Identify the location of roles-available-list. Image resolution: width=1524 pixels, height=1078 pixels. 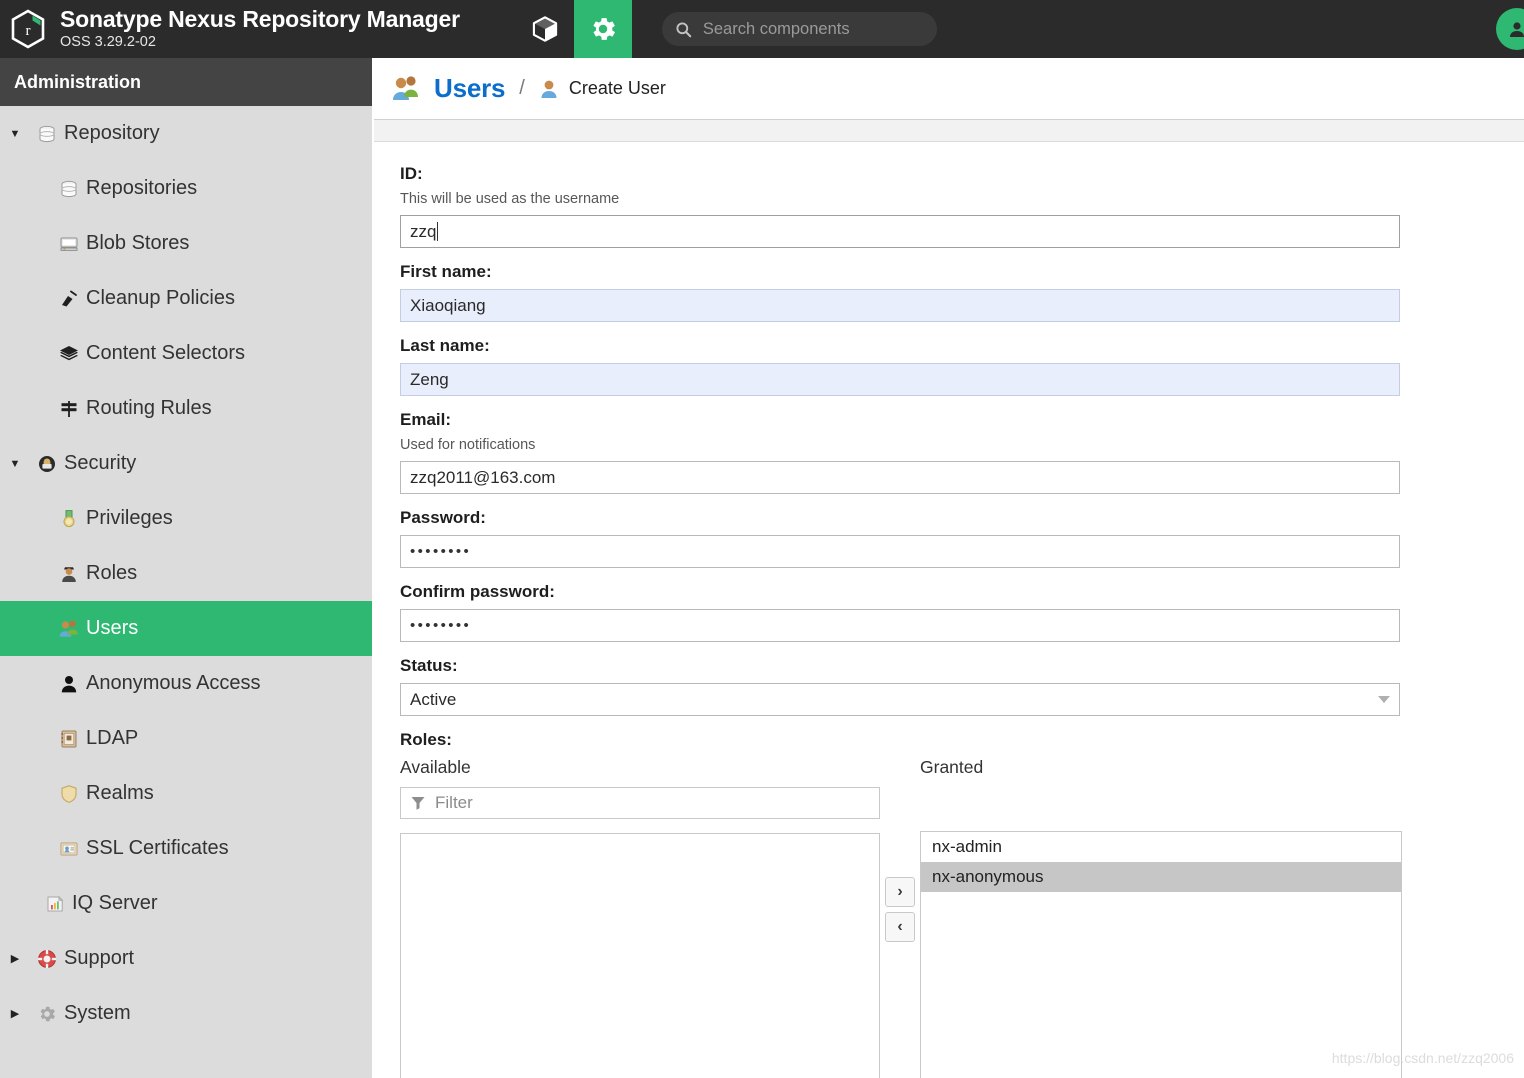
(640, 955).